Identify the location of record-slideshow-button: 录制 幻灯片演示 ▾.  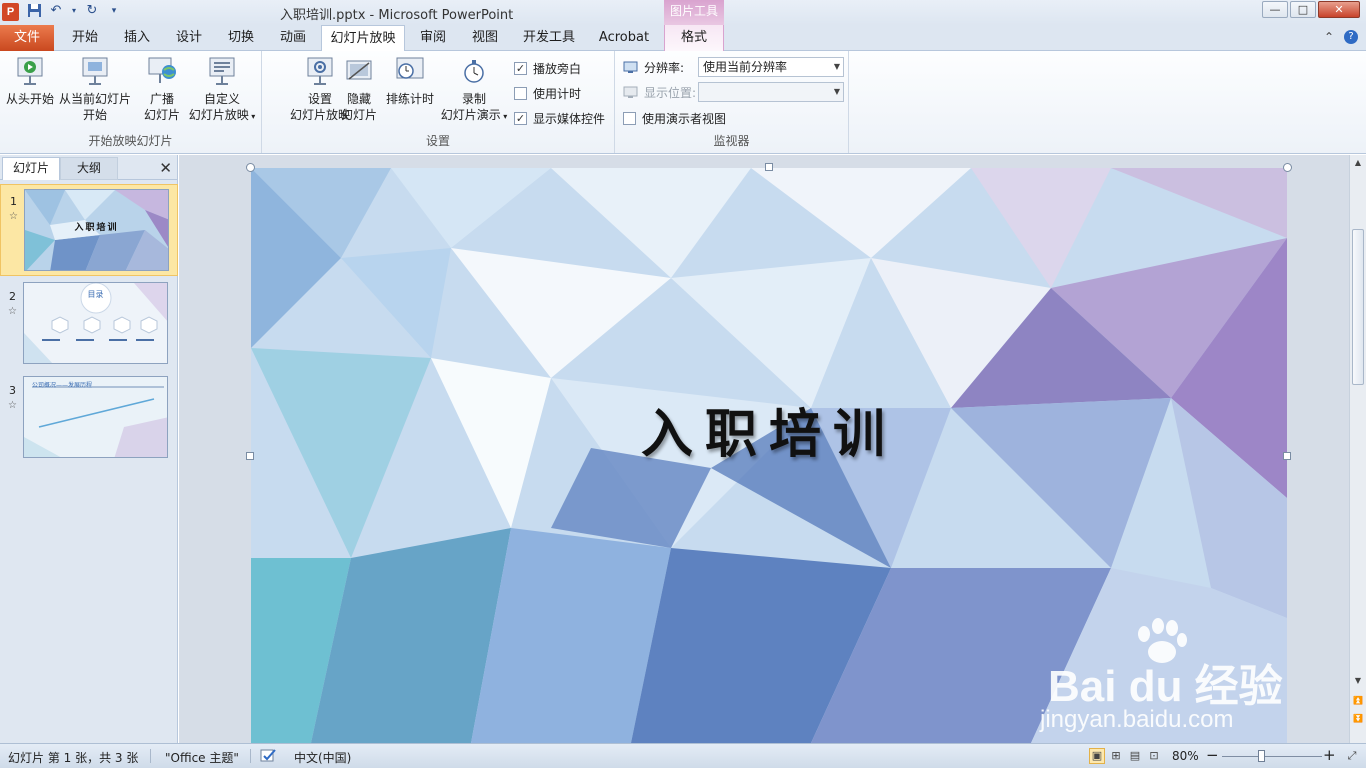
(474, 90).